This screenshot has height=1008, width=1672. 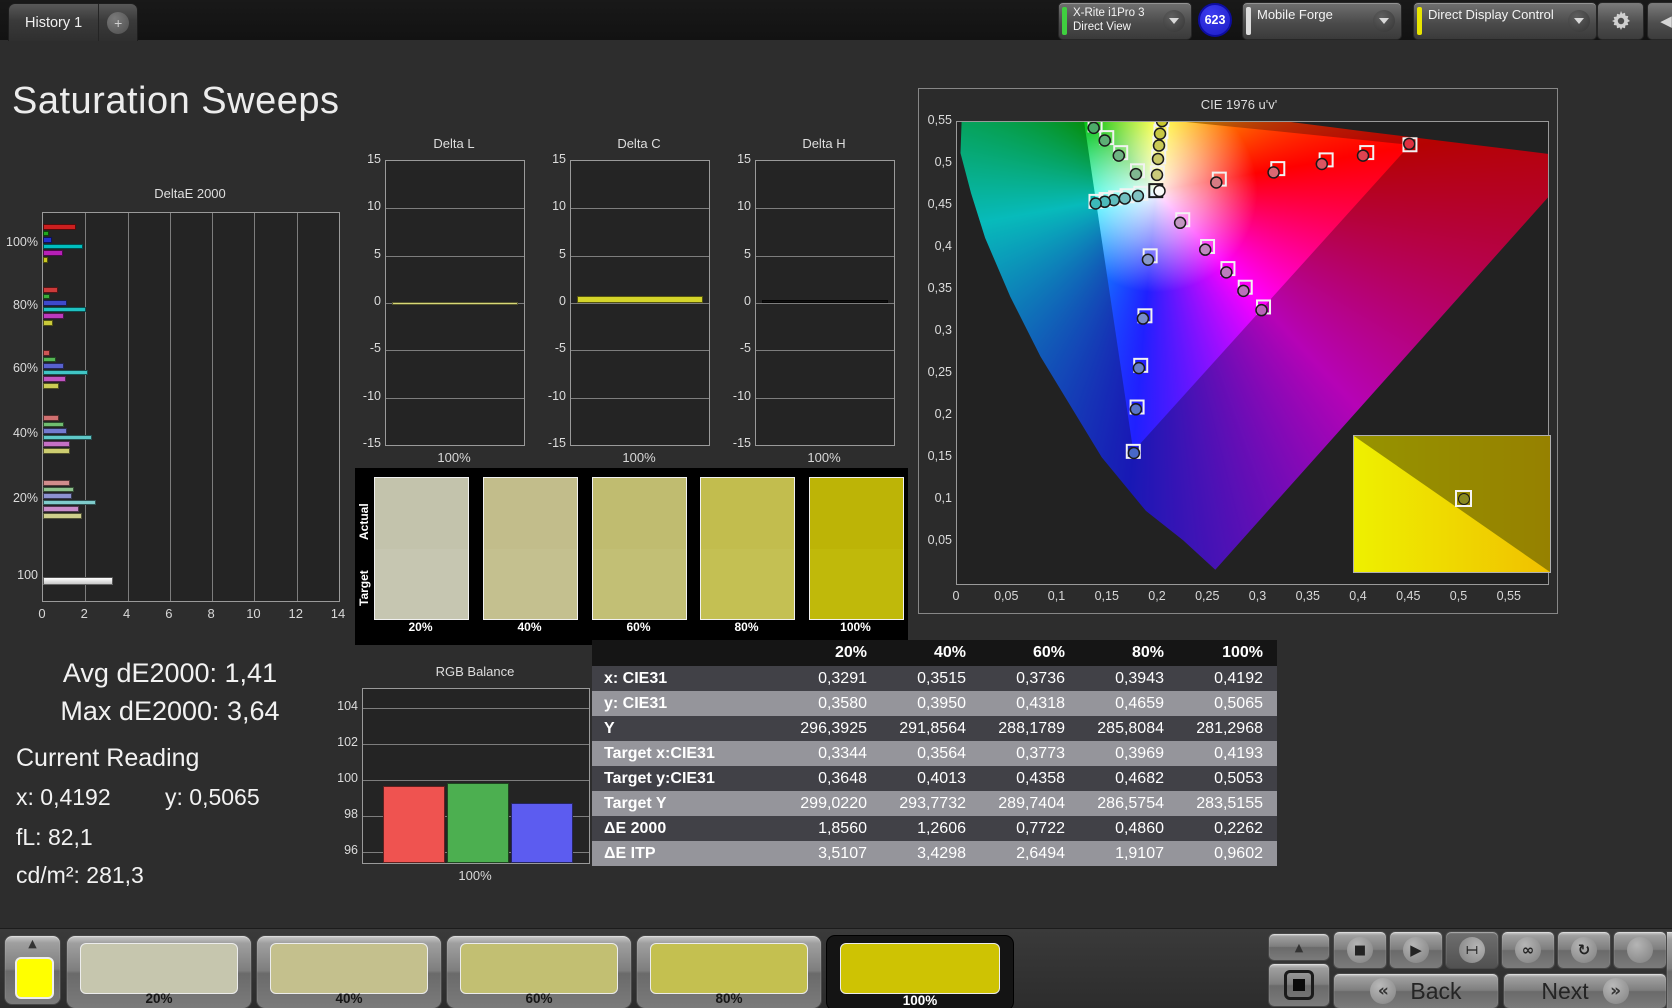 What do you see at coordinates (32, 970) in the screenshot?
I see `active-patch-indicator: ▲` at bounding box center [32, 970].